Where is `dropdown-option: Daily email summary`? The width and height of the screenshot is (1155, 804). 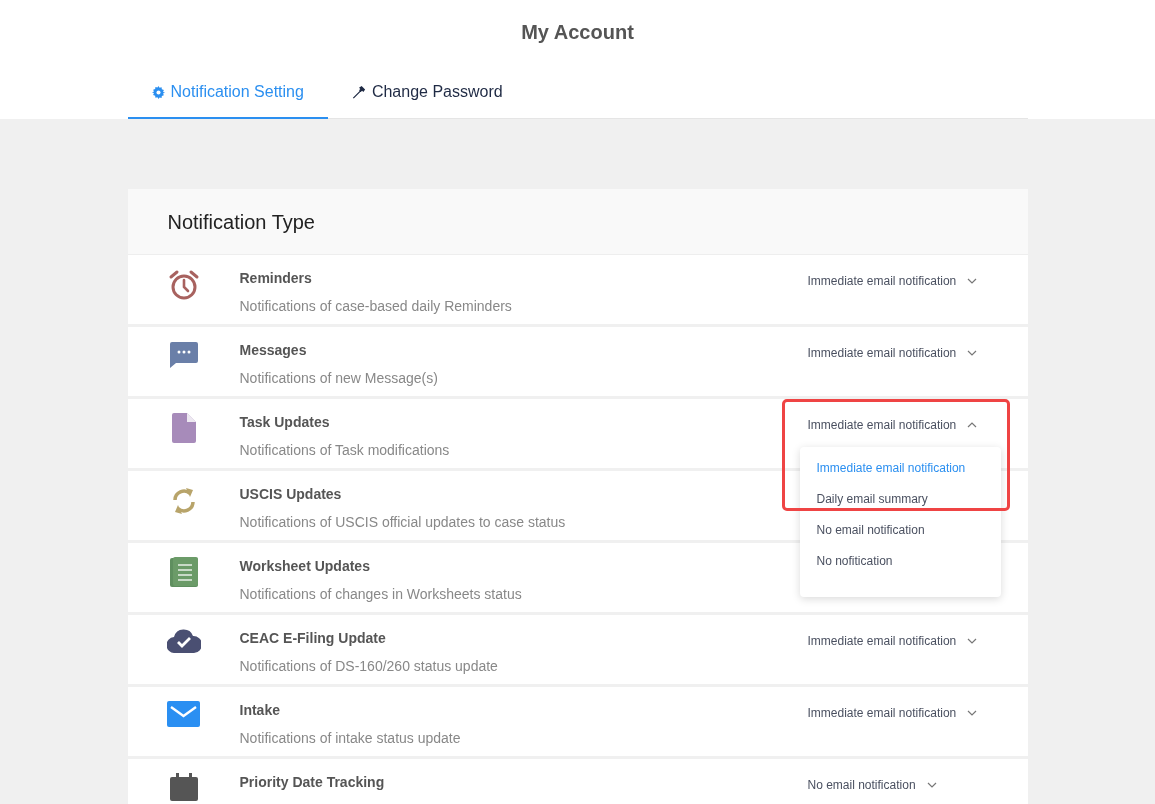 dropdown-option: Daily email summary is located at coordinates (900, 499).